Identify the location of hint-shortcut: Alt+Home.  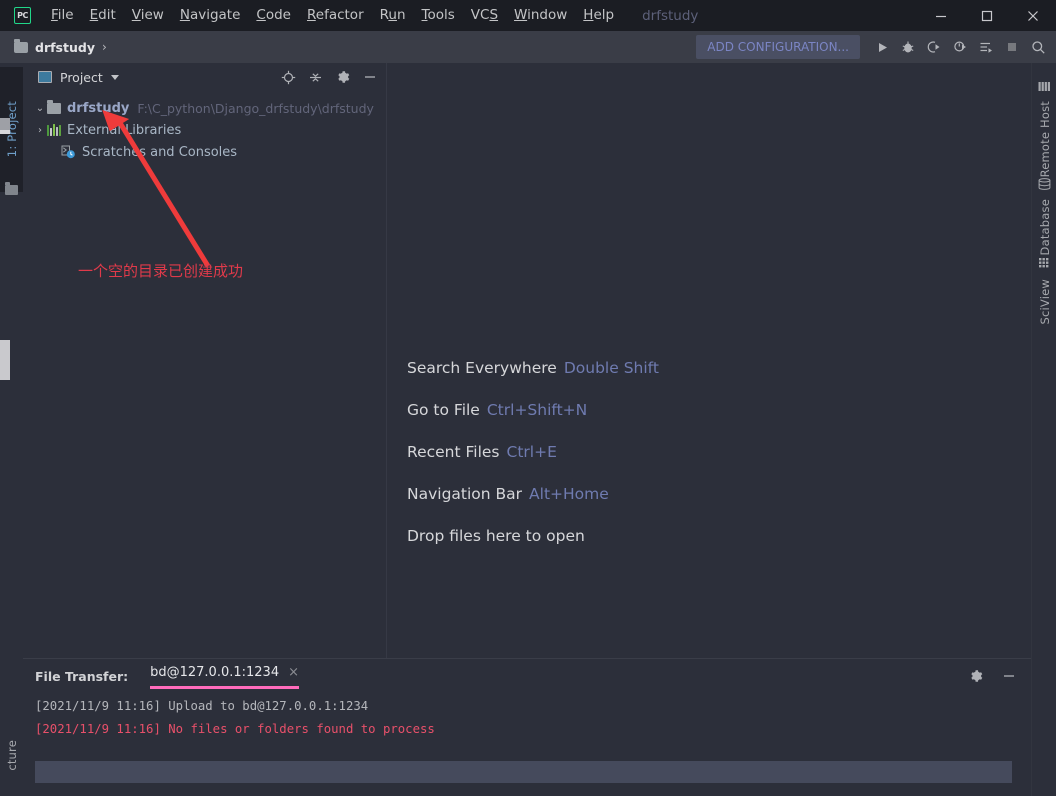
(569, 494).